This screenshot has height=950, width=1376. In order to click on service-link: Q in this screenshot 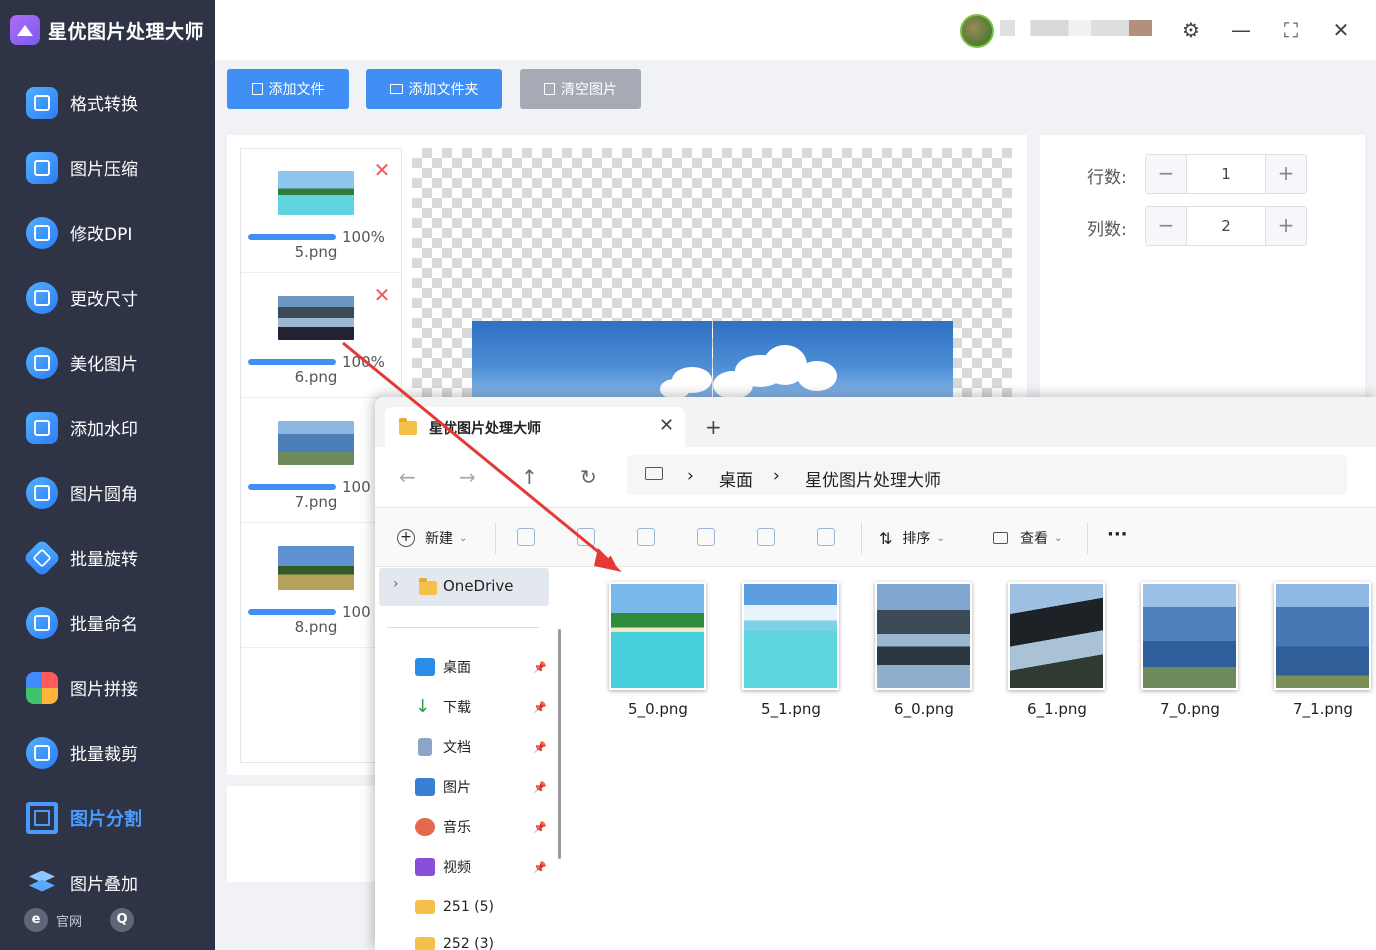, I will do `click(126, 920)`.